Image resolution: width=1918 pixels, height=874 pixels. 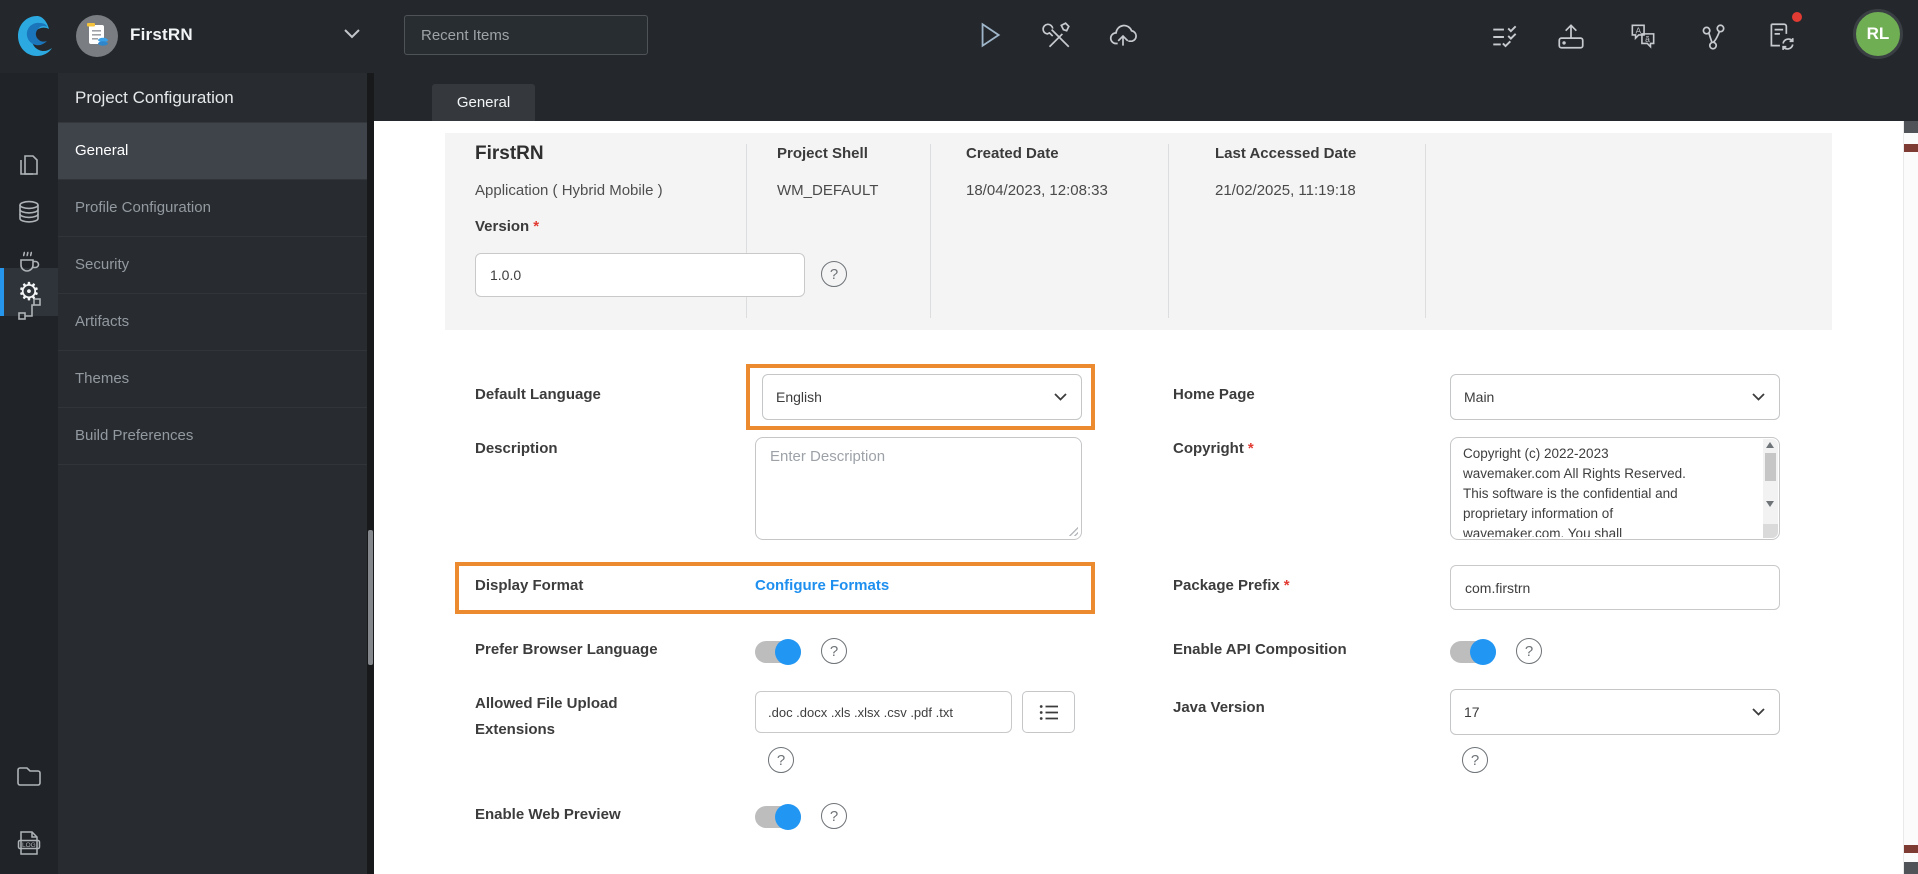 I want to click on wavemaker-logo-icon, so click(x=37, y=36).